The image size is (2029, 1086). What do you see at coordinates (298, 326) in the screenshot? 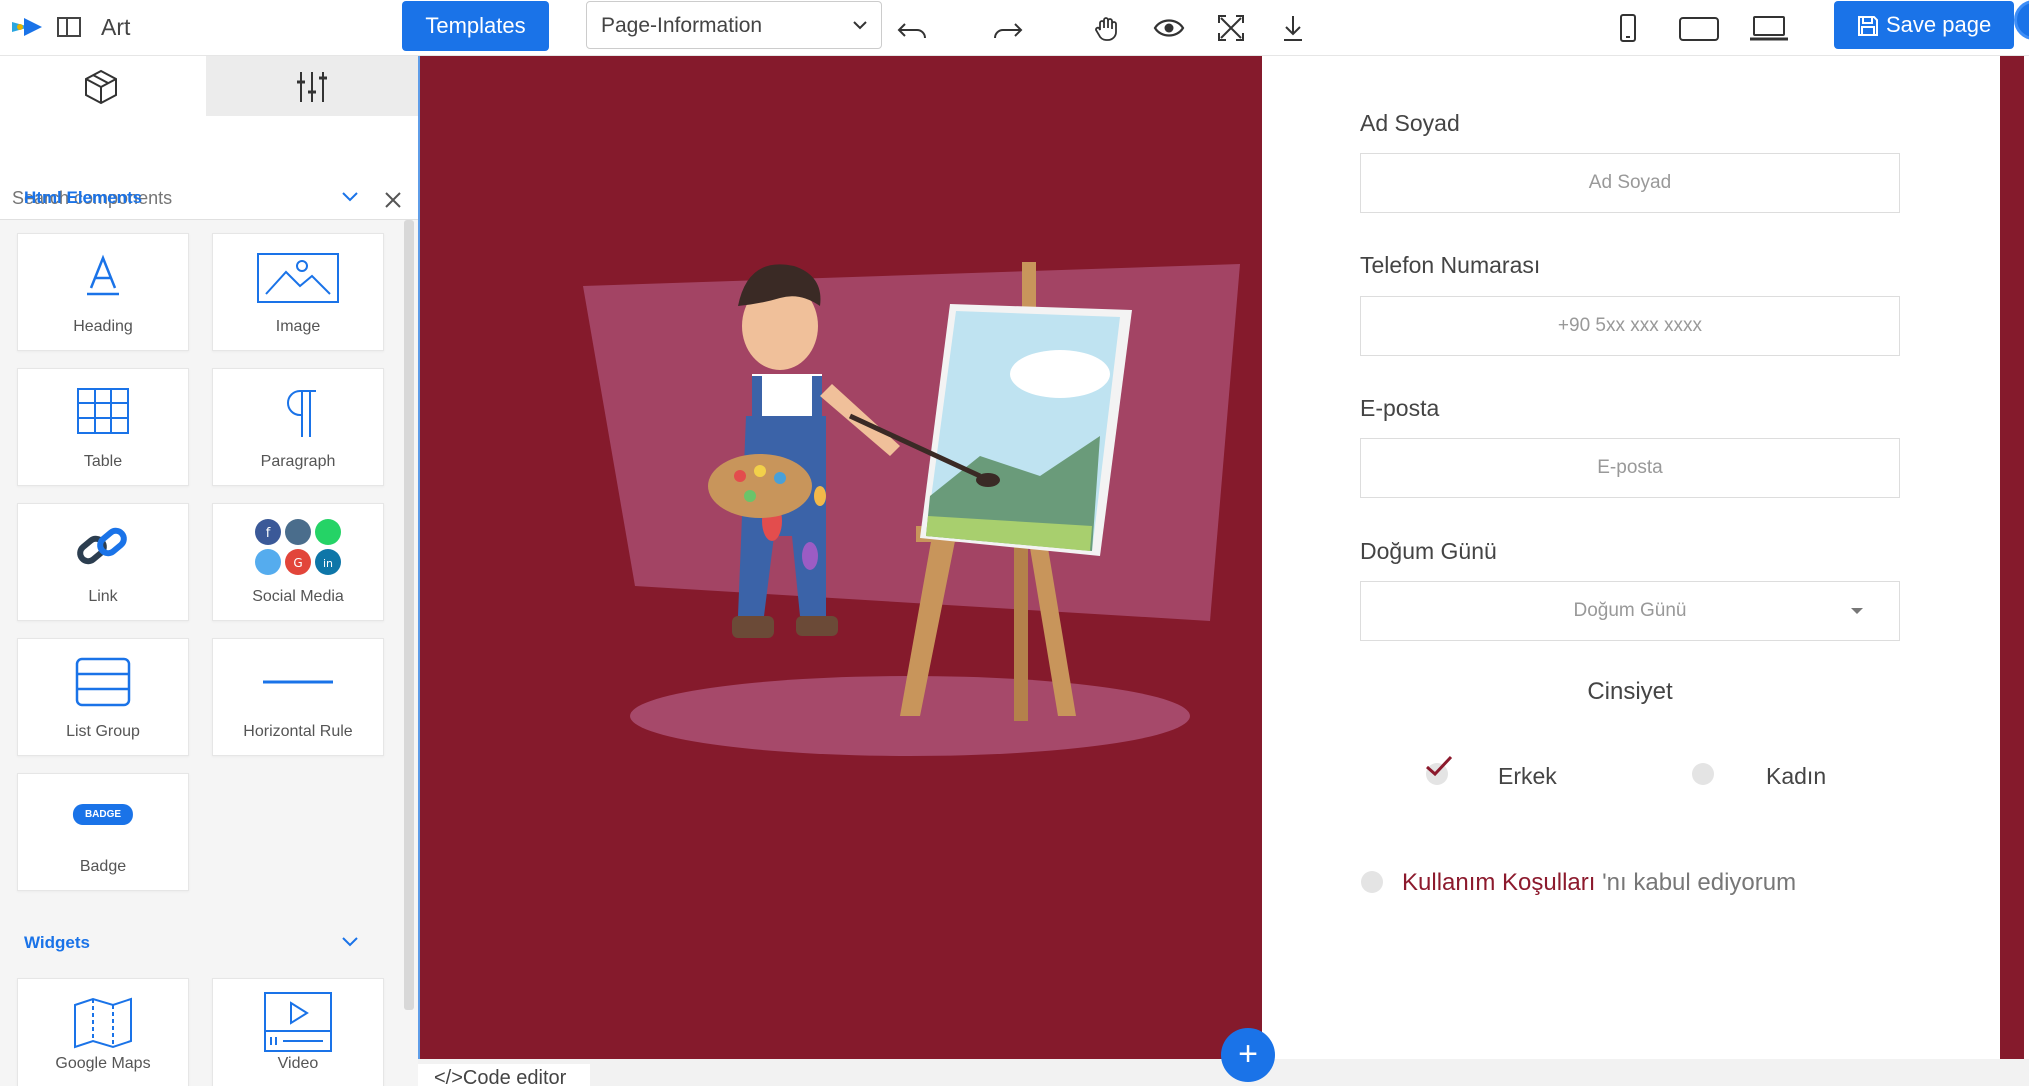
I see `component-label: Image` at bounding box center [298, 326].